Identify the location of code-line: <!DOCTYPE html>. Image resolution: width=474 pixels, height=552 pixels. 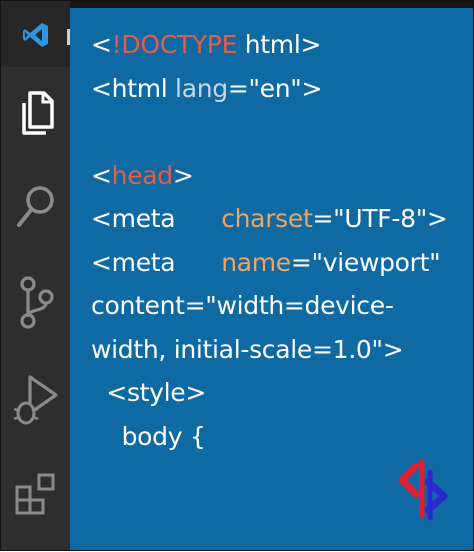
(206, 45).